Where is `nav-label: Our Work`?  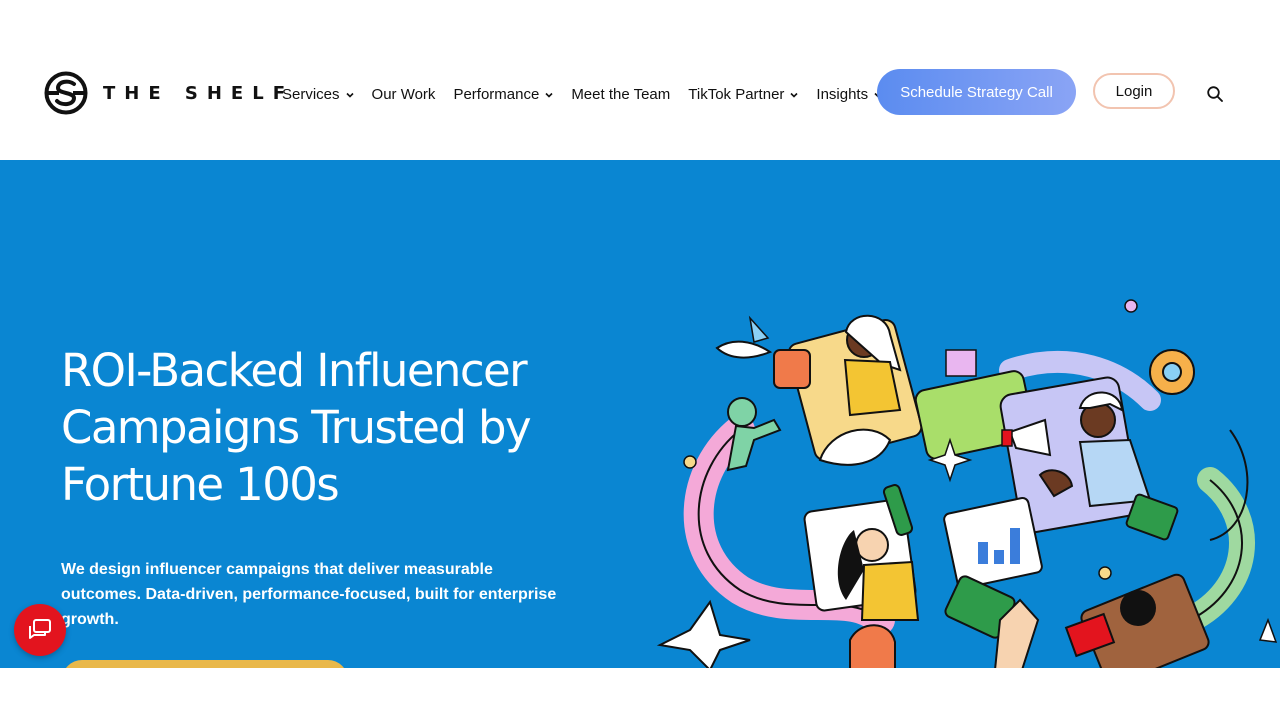
nav-label: Our Work is located at coordinates (403, 94).